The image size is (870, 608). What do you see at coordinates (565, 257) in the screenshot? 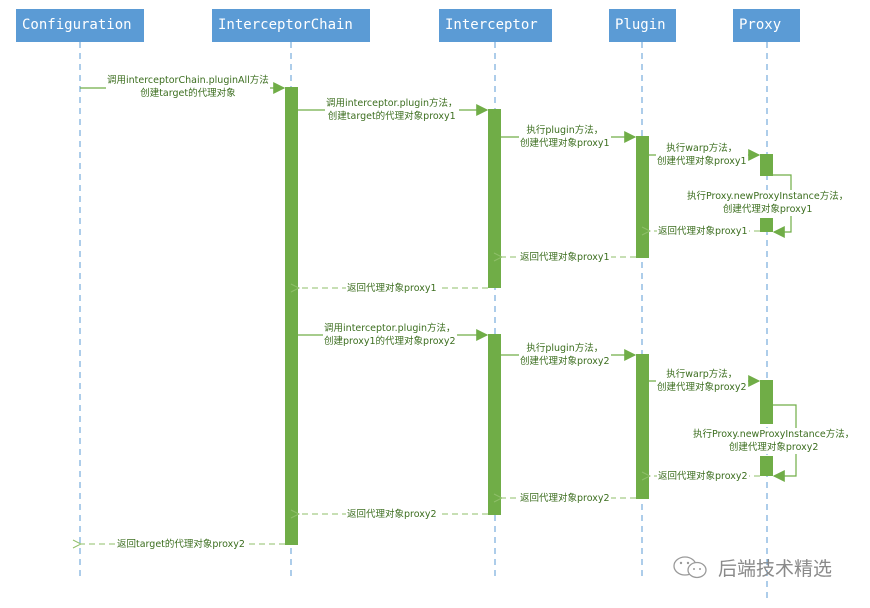
I see `return-2-label: 返回代理对象proxy1` at bounding box center [565, 257].